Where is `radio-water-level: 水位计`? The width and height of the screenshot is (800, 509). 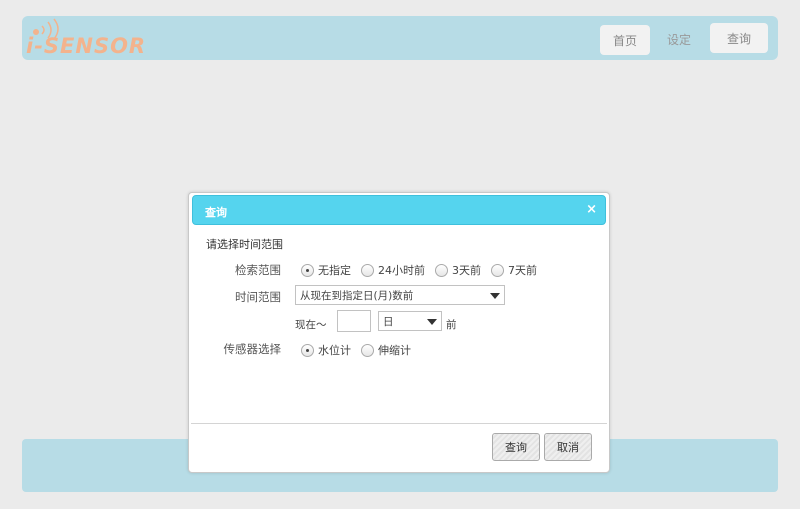
radio-water-level: 水位计 is located at coordinates (326, 350).